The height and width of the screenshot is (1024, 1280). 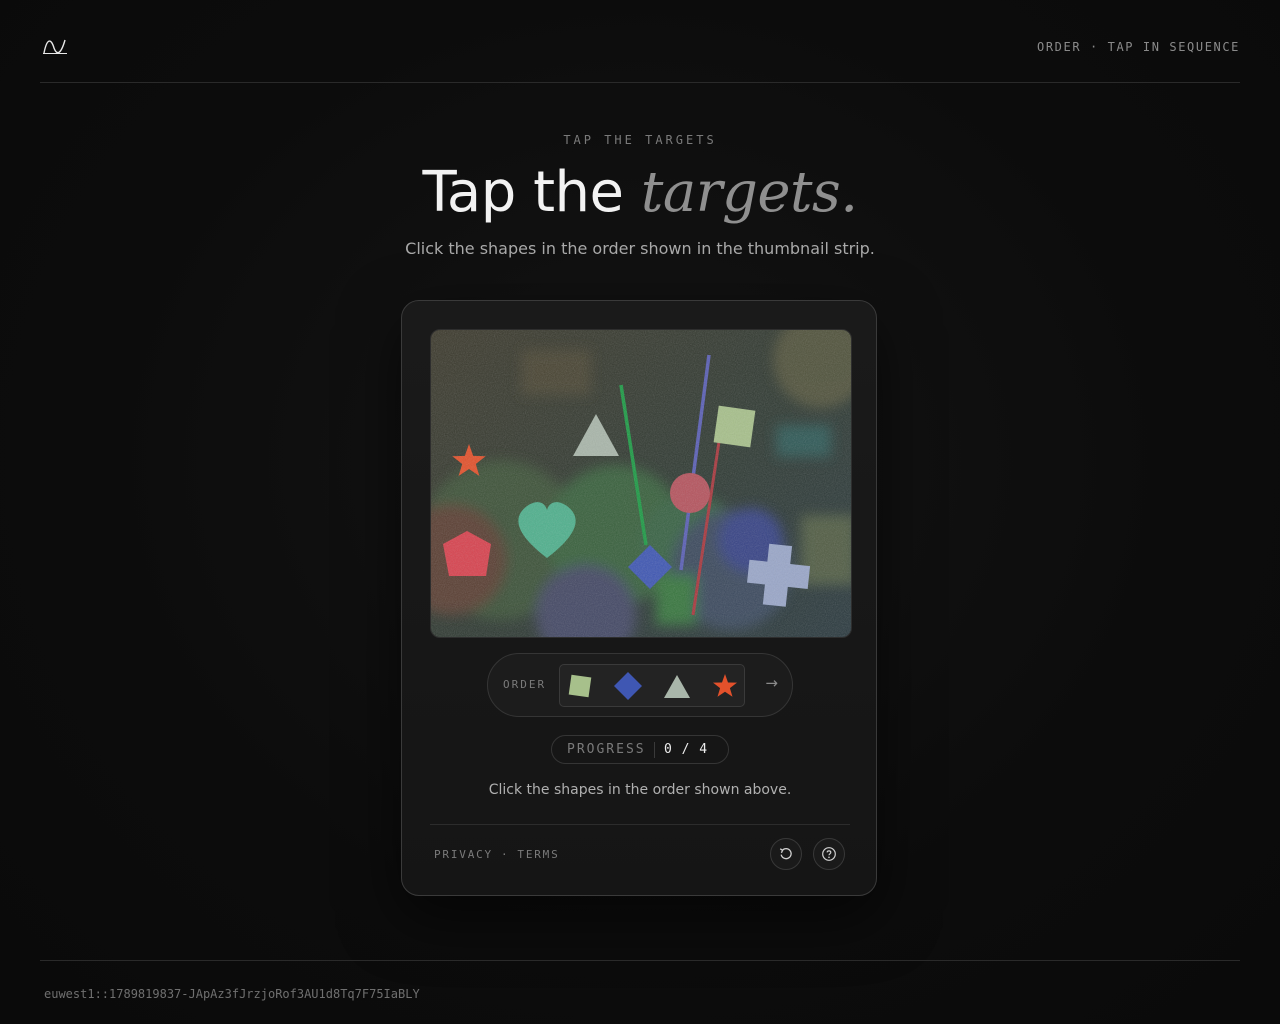 I want to click on title-emphasis: targets., so click(x=749, y=192).